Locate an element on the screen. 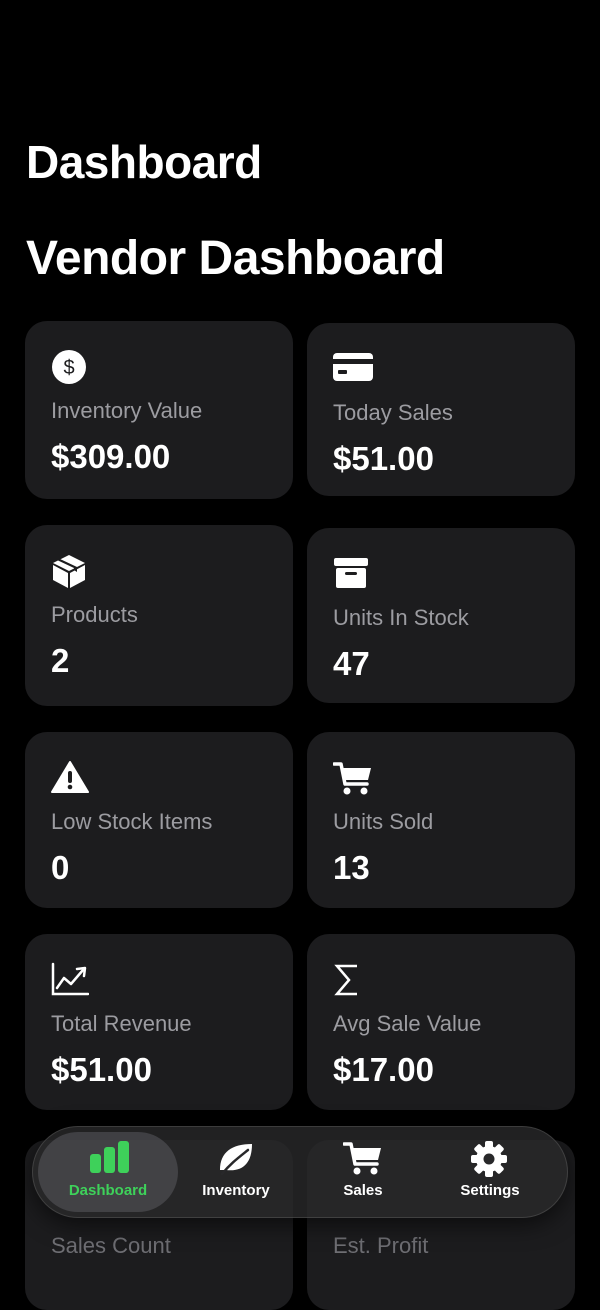 This screenshot has height=1310, width=600. tab-label: Sales is located at coordinates (363, 1190).